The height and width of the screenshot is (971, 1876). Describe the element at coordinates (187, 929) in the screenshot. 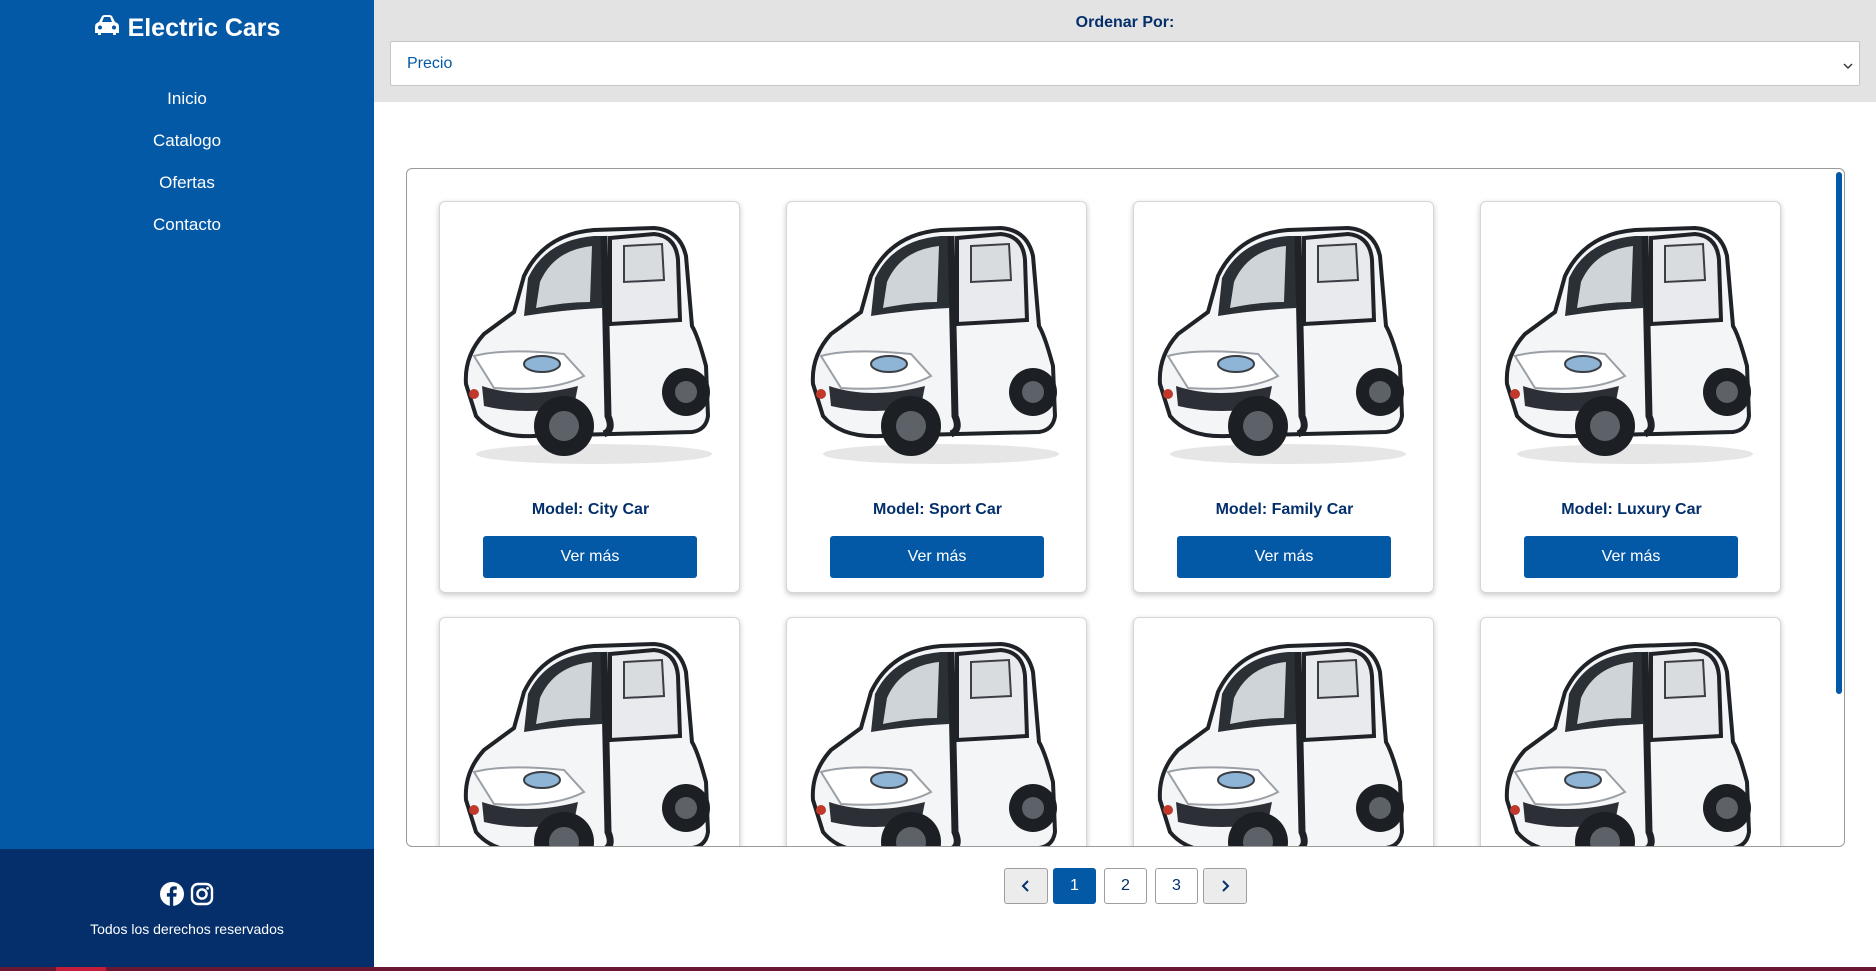

I see `copyright-text: Todos los derechos reservados` at that location.